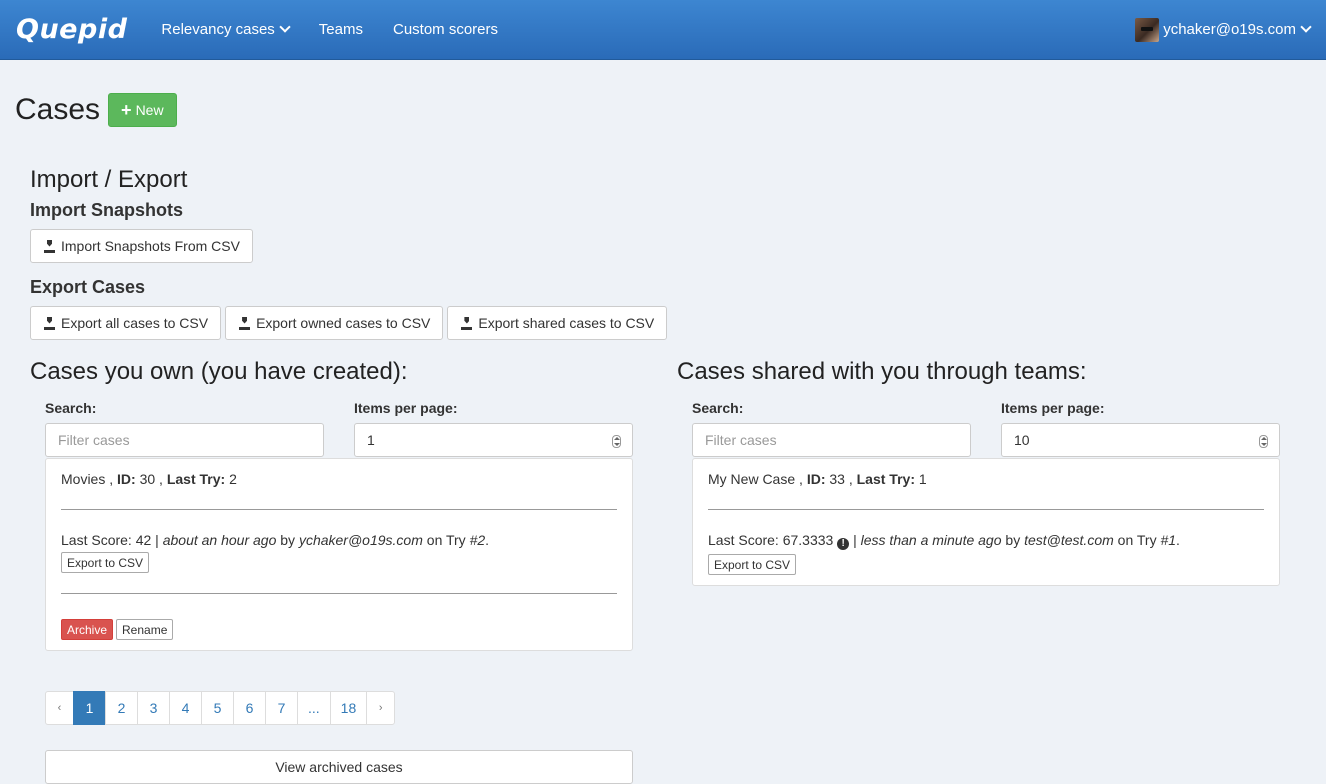 The image size is (1326, 784). What do you see at coordinates (718, 408) in the screenshot?
I see `shared-search-label: Search:` at bounding box center [718, 408].